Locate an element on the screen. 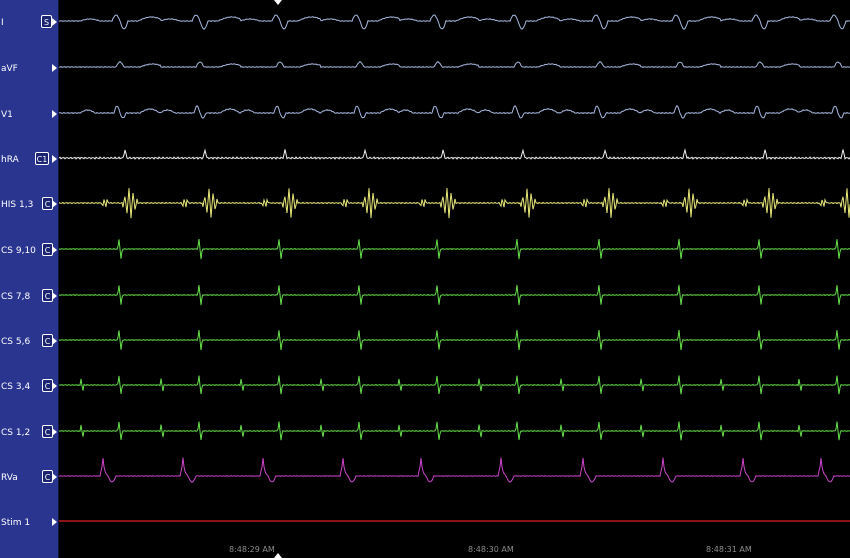  channel-label: I is located at coordinates (2, 23).